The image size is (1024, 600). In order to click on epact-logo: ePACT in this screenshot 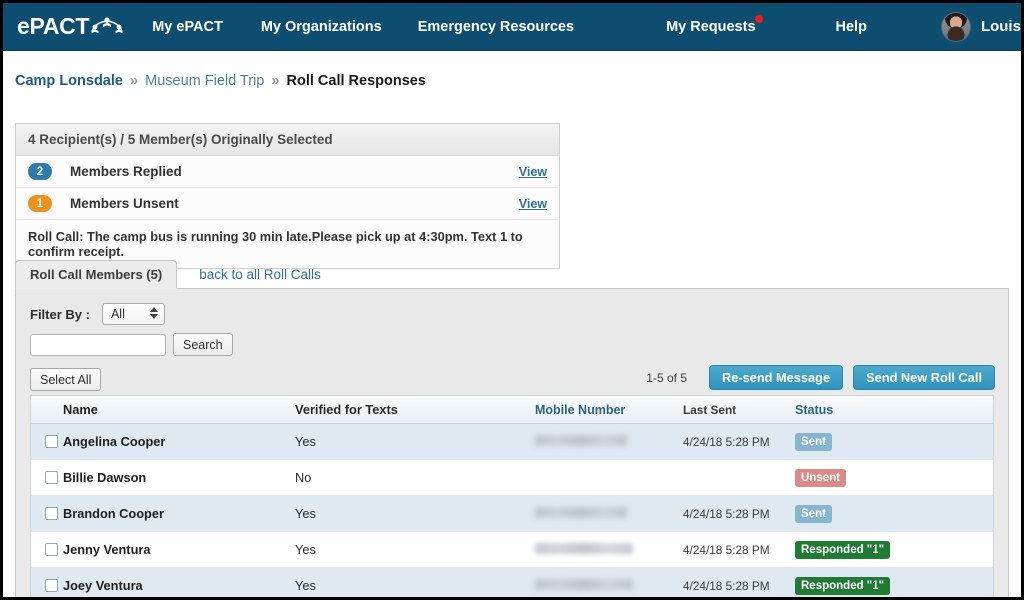, I will do `click(70, 26)`.